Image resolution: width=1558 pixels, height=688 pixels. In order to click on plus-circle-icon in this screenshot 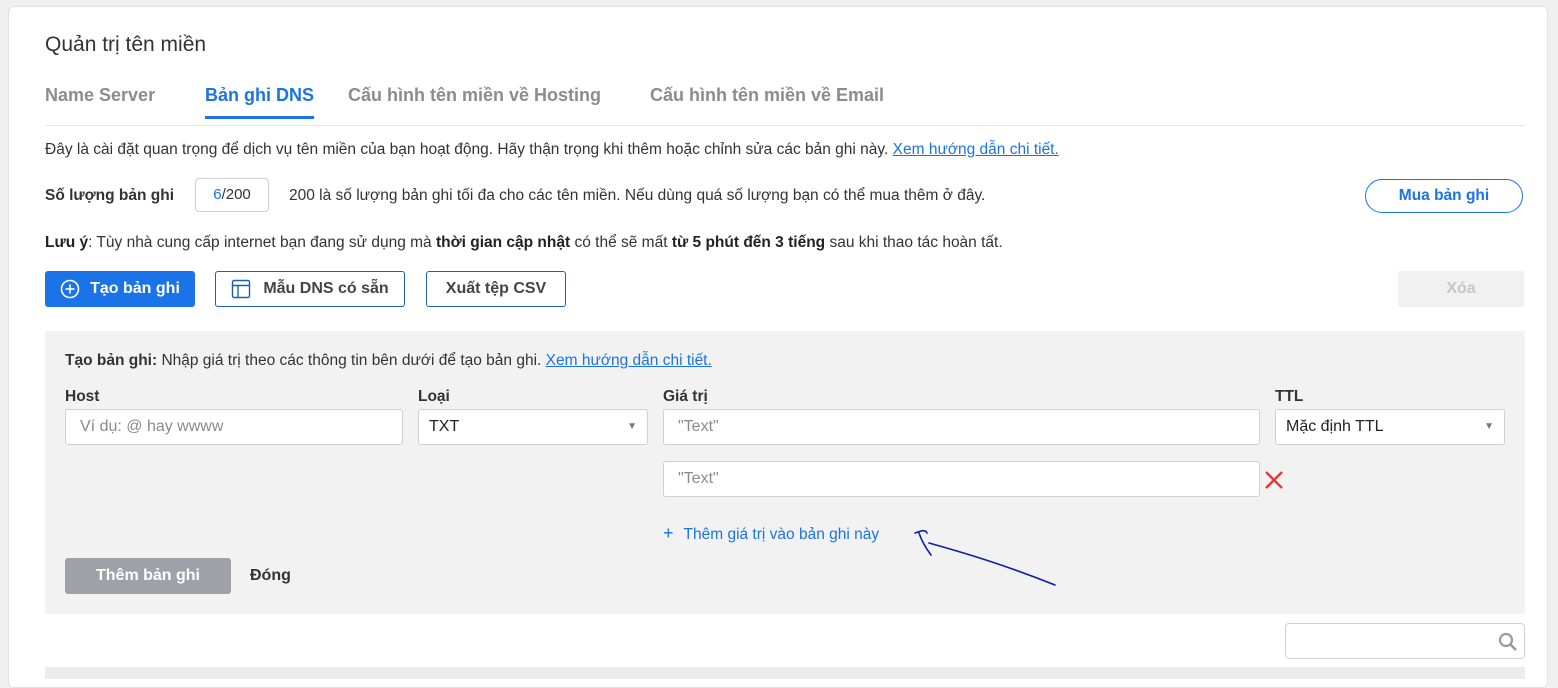, I will do `click(70, 289)`.